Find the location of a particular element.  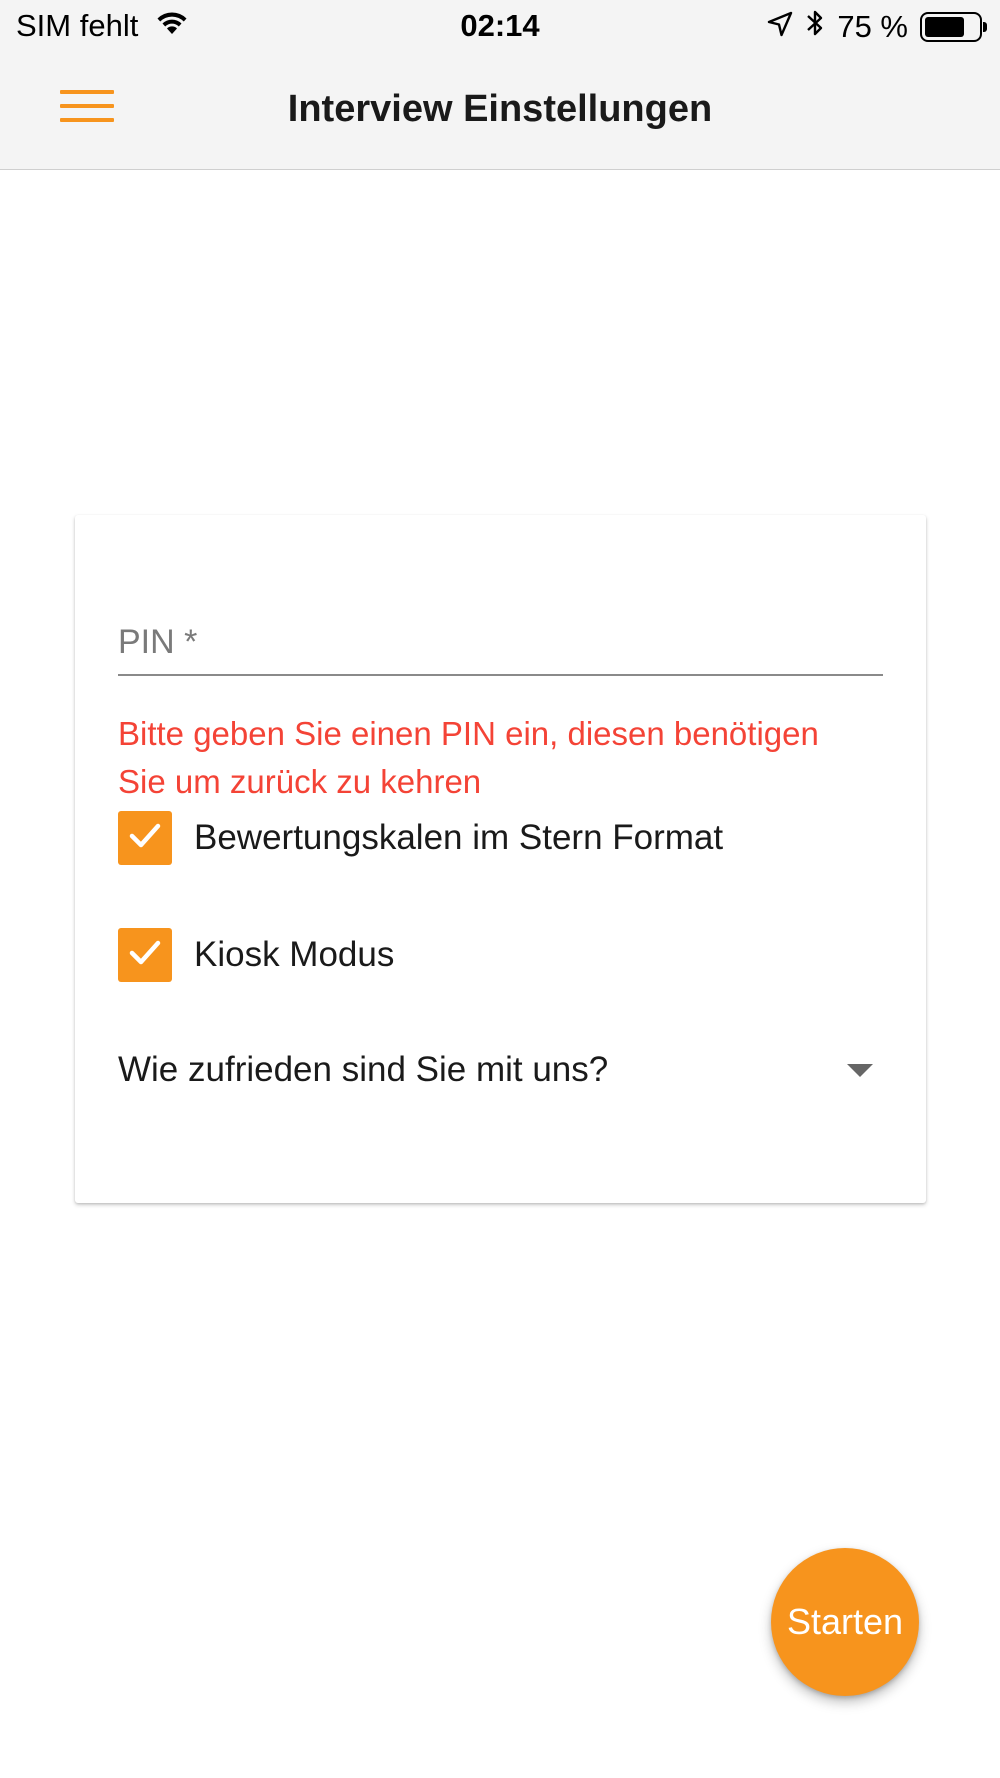

checkbox-row-star-rating: Bewertungskalen im Stern Format is located at coordinates (420, 838).